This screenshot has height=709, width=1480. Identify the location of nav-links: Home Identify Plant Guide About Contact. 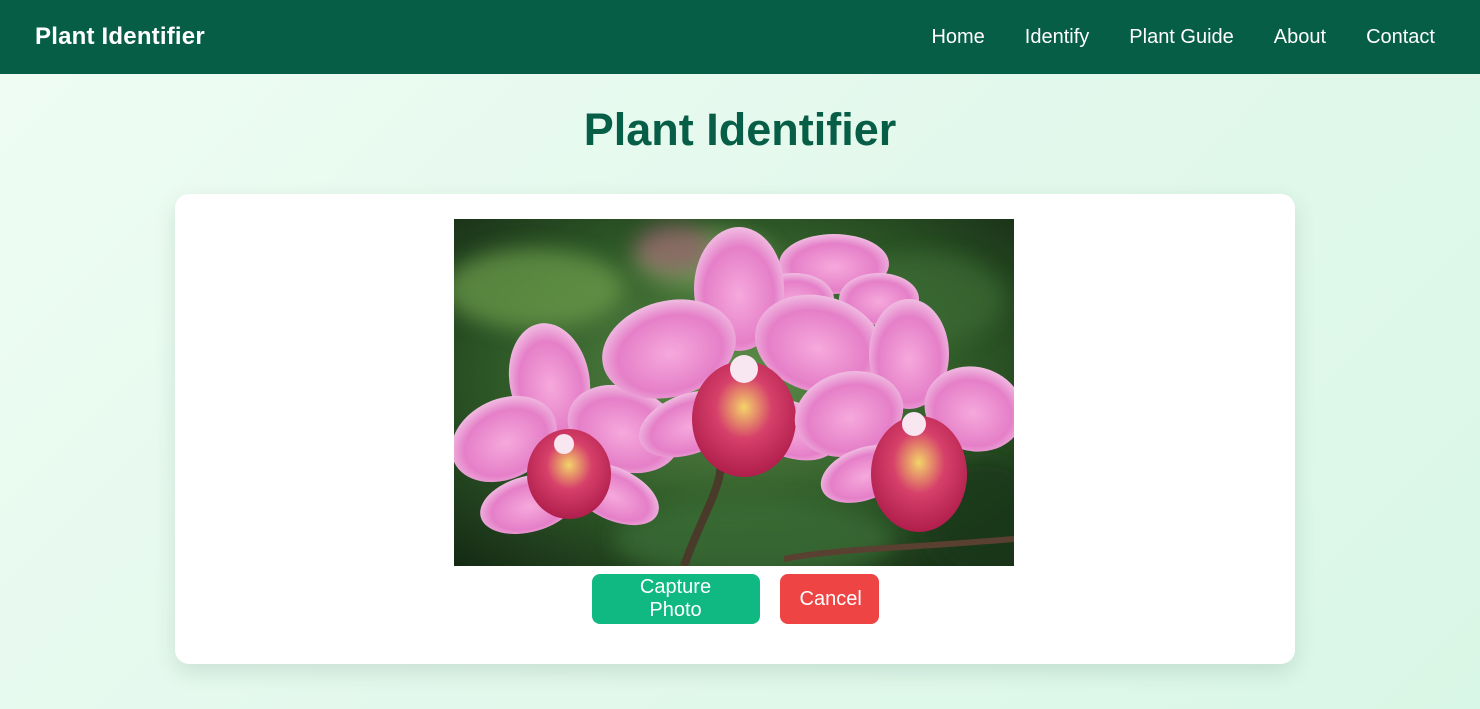
(1183, 37).